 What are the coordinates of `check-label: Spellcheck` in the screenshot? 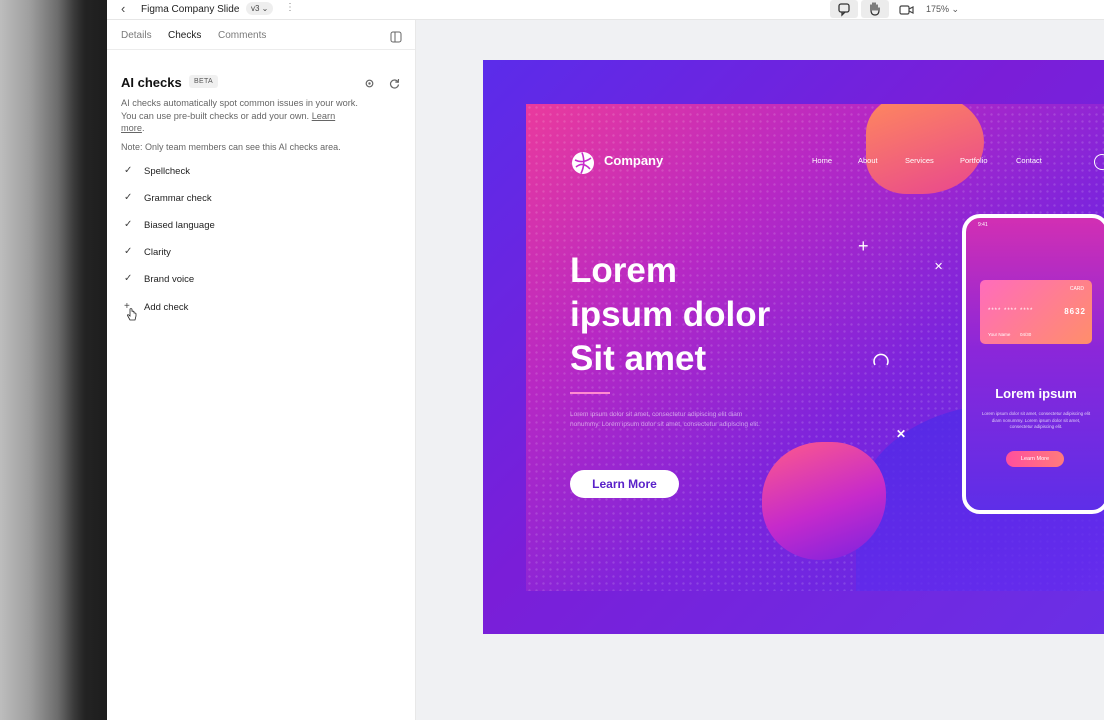 It's located at (167, 171).